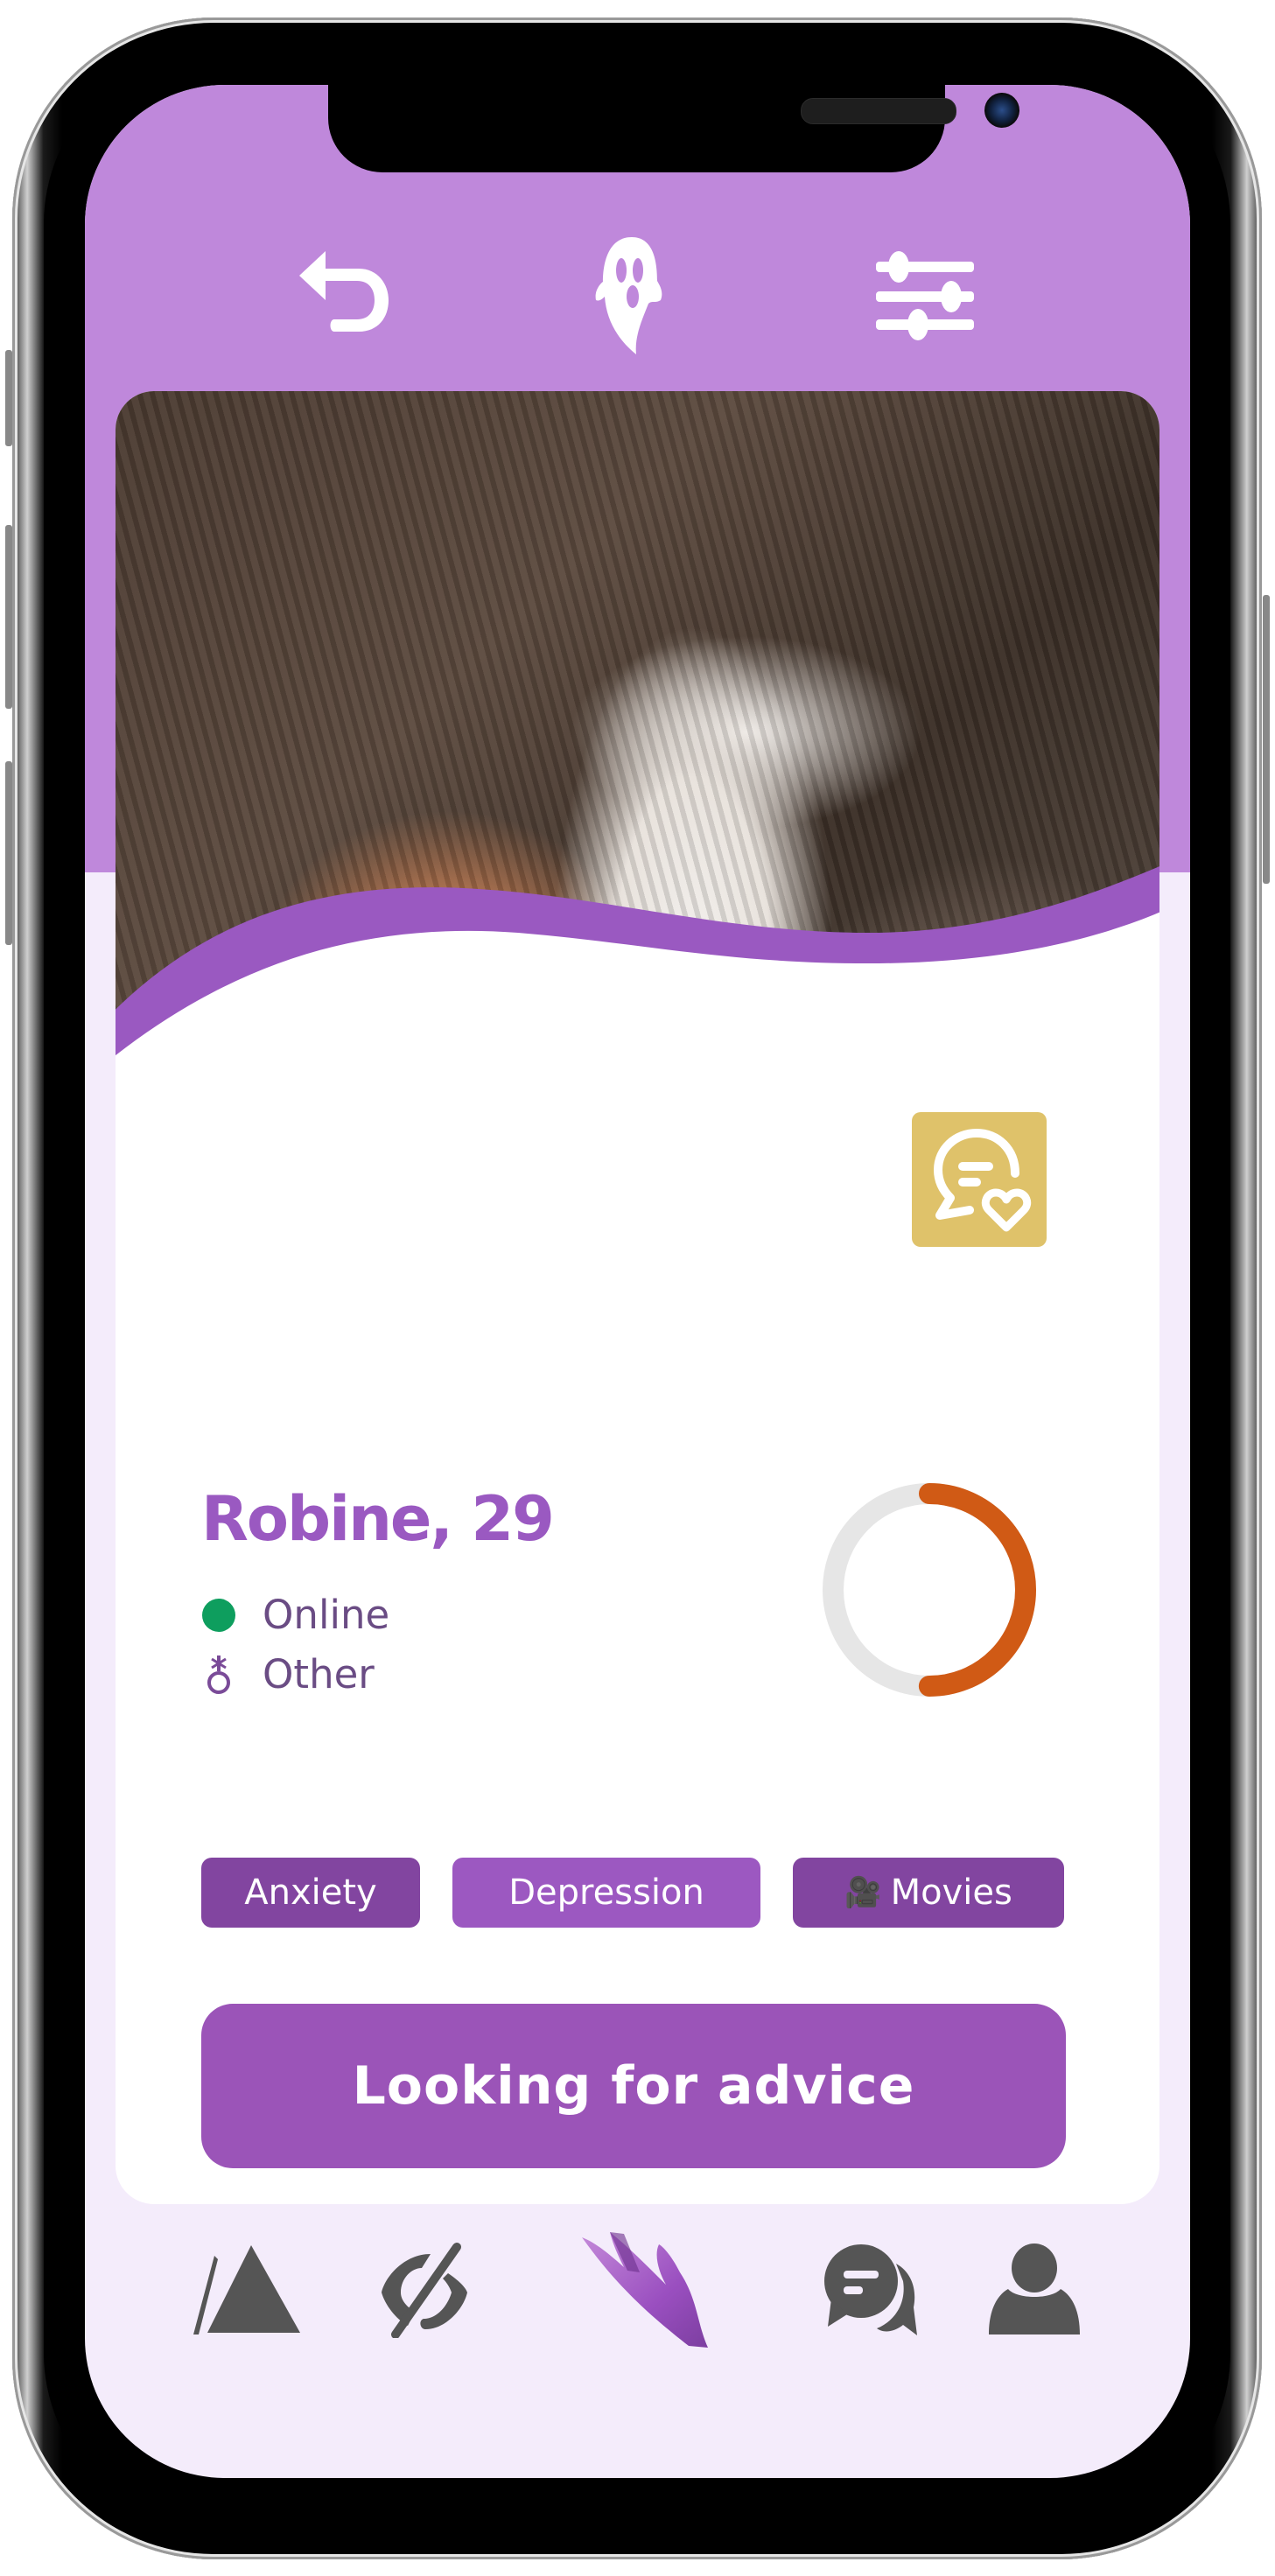 Image resolution: width=1275 pixels, height=2576 pixels. I want to click on sliders-icon, so click(925, 295).